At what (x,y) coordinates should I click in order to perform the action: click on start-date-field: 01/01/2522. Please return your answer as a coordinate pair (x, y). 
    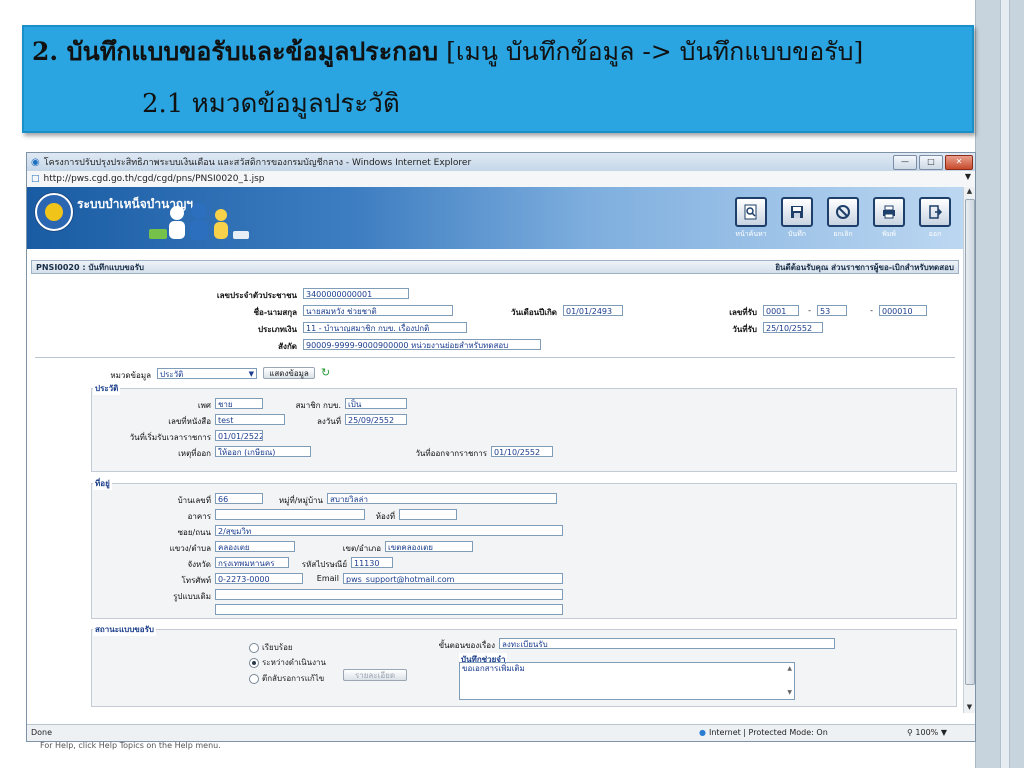
    Looking at the image, I should click on (239, 435).